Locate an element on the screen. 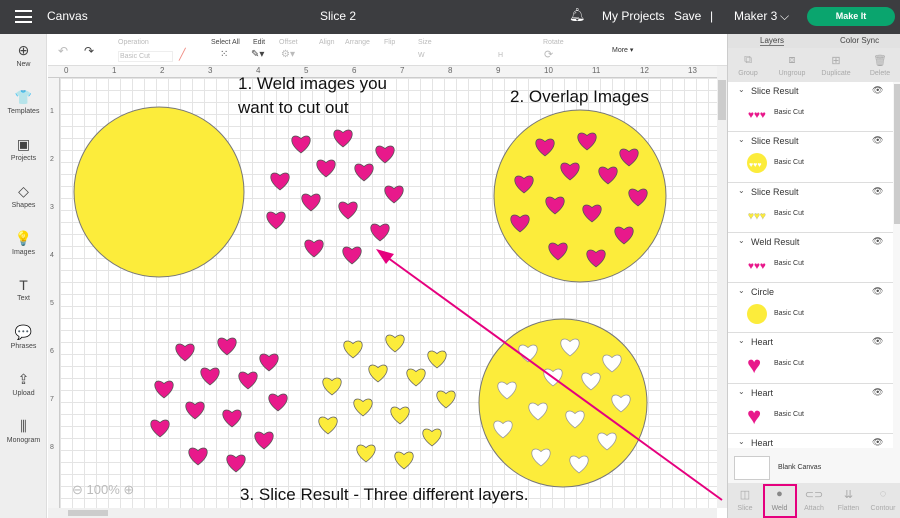 The width and height of the screenshot is (900, 518). tab-color-sync: Color Sync is located at coordinates (859, 40).